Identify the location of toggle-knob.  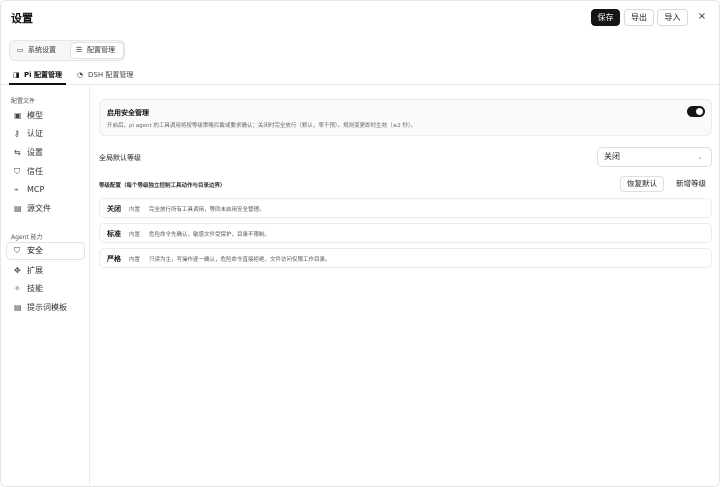
(699, 111).